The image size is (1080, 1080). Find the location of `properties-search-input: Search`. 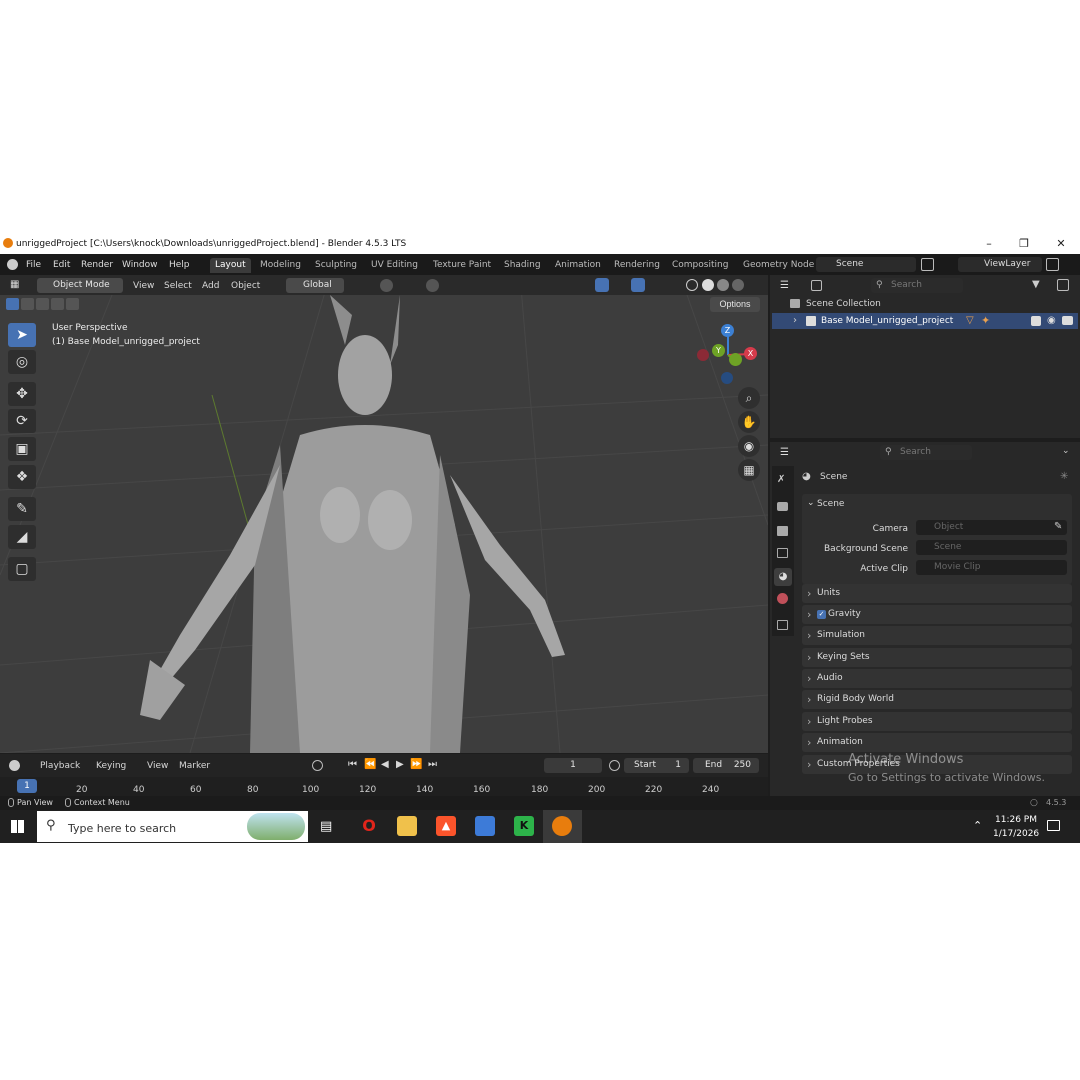

properties-search-input: Search is located at coordinates (926, 452).